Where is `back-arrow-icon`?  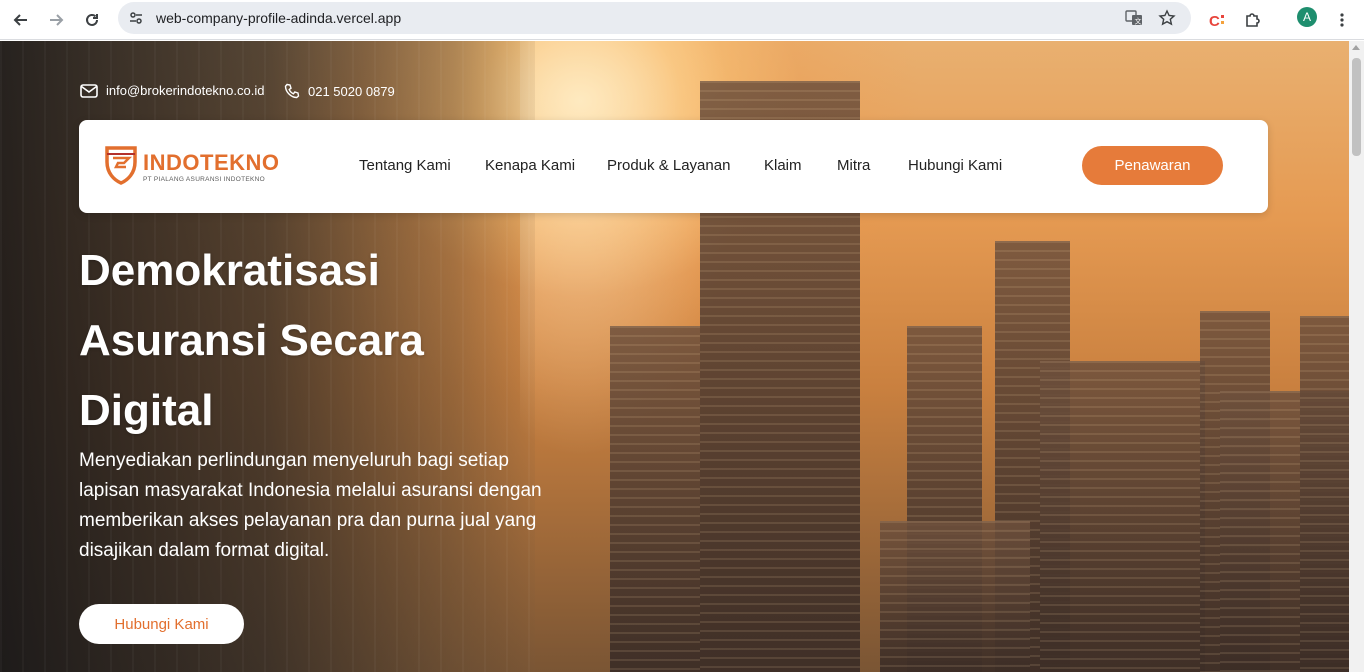 back-arrow-icon is located at coordinates (21, 20).